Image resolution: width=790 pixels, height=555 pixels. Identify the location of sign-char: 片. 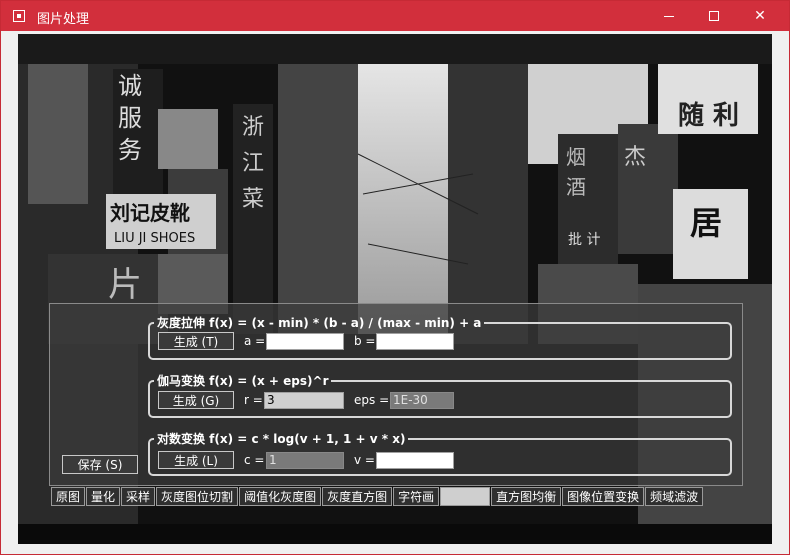
(125, 285).